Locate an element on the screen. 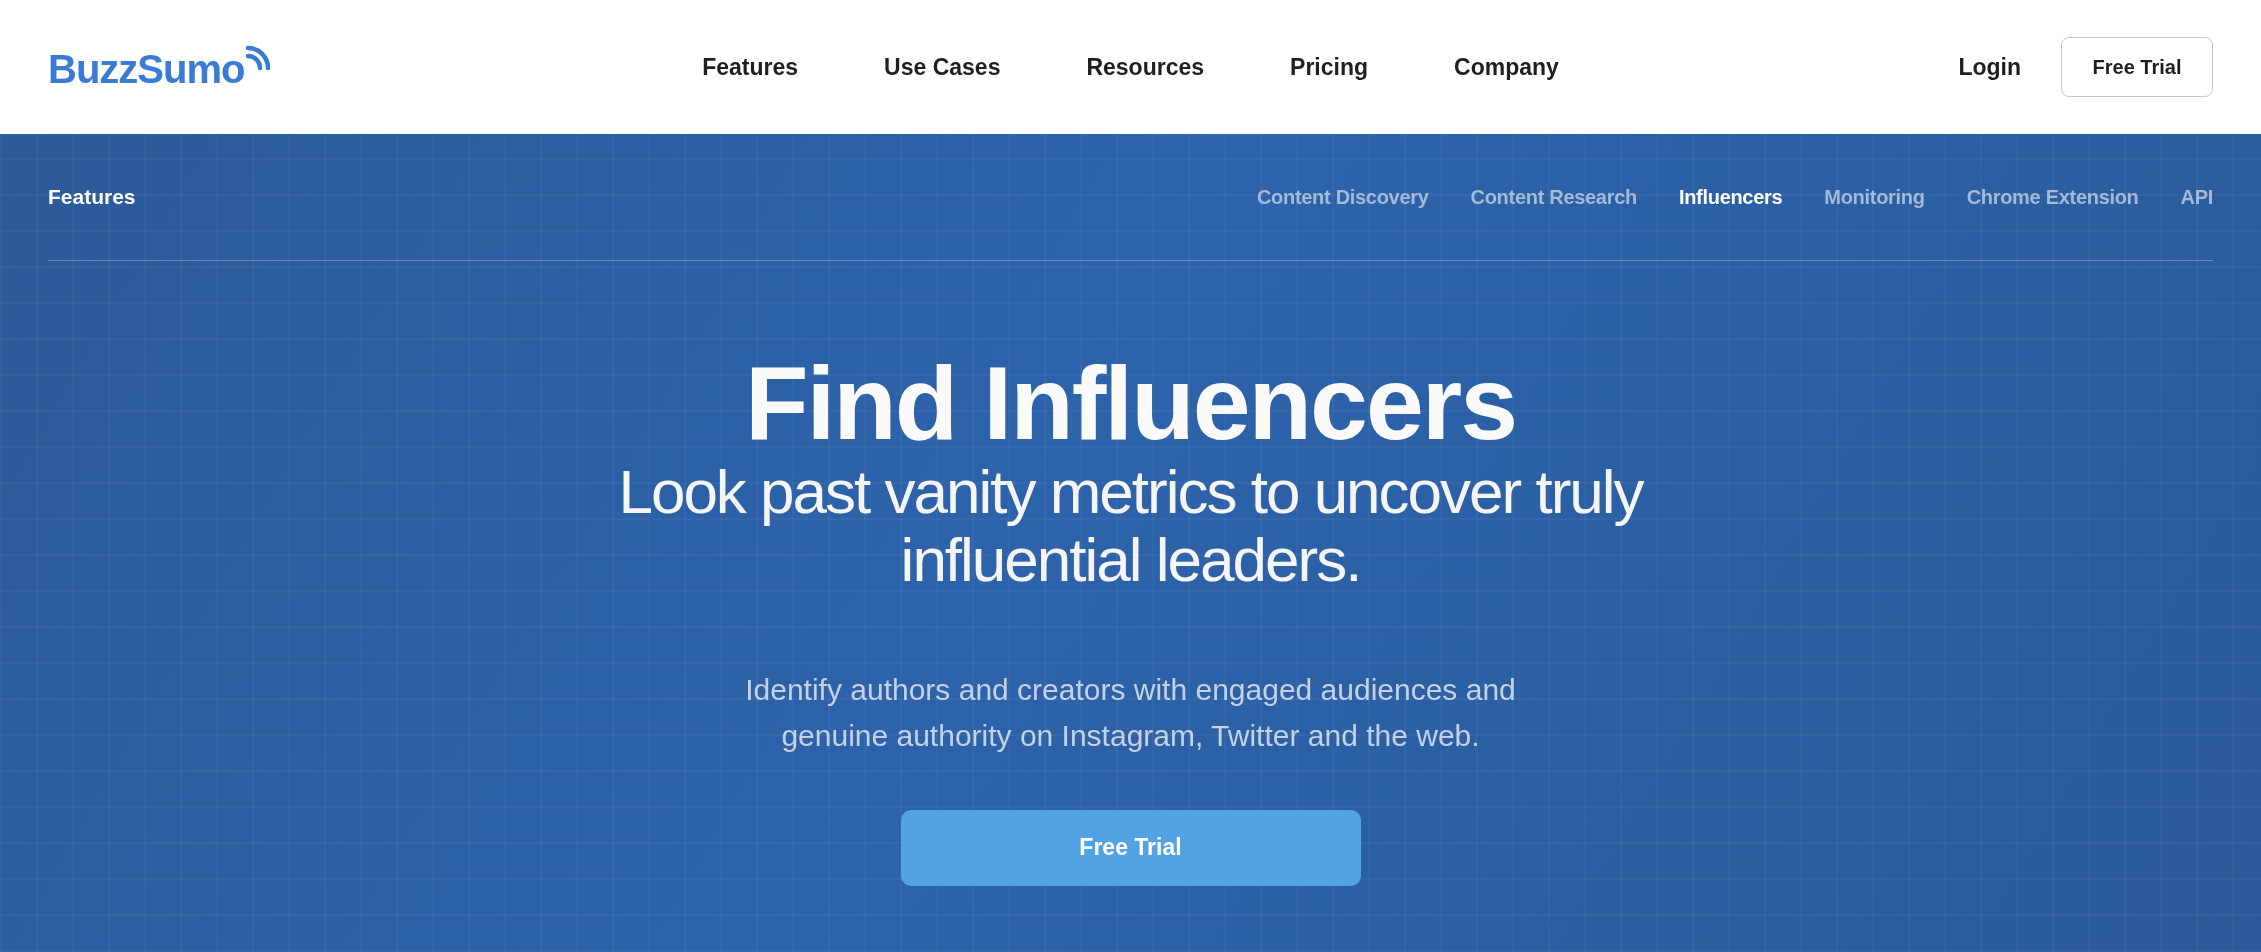 This screenshot has width=2261, height=952. login-link: Login is located at coordinates (1989, 67).